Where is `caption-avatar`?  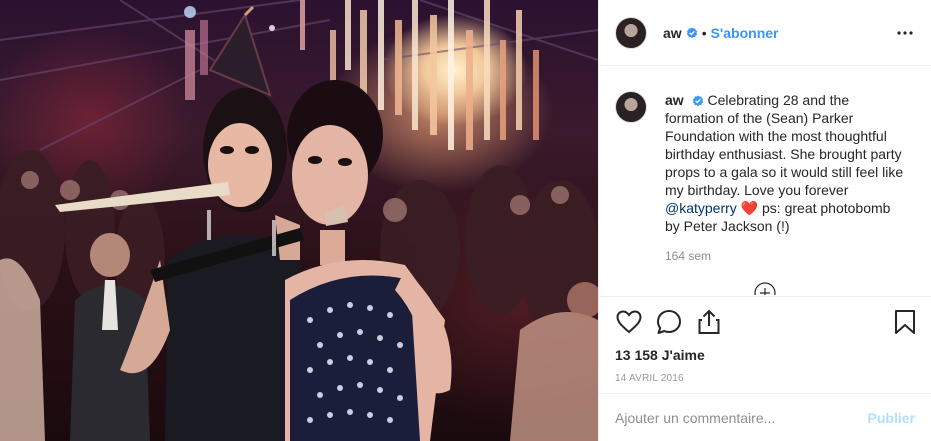 caption-avatar is located at coordinates (631, 107).